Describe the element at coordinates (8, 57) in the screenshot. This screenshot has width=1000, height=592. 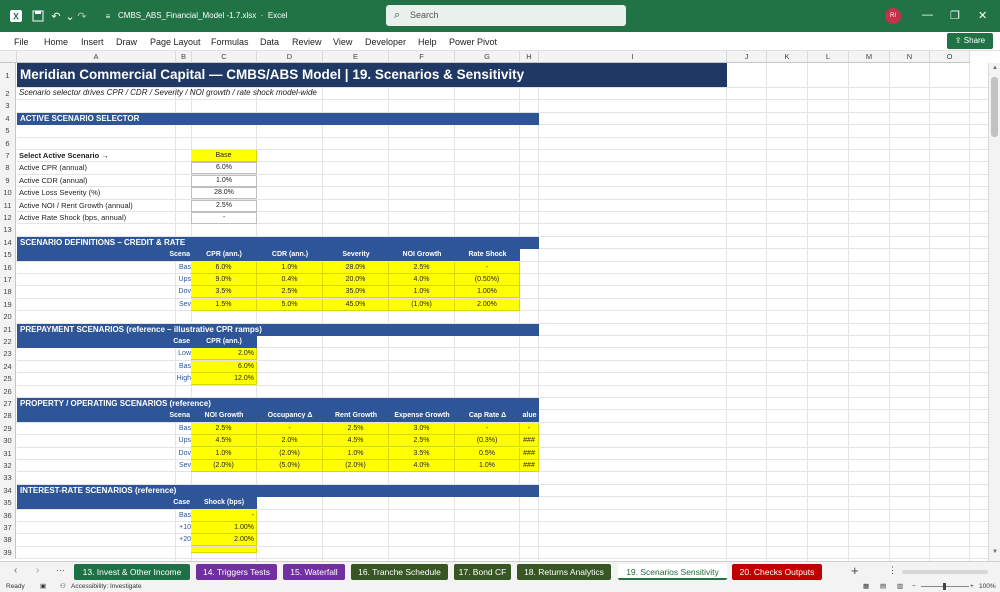
I see `select-all-corner` at that location.